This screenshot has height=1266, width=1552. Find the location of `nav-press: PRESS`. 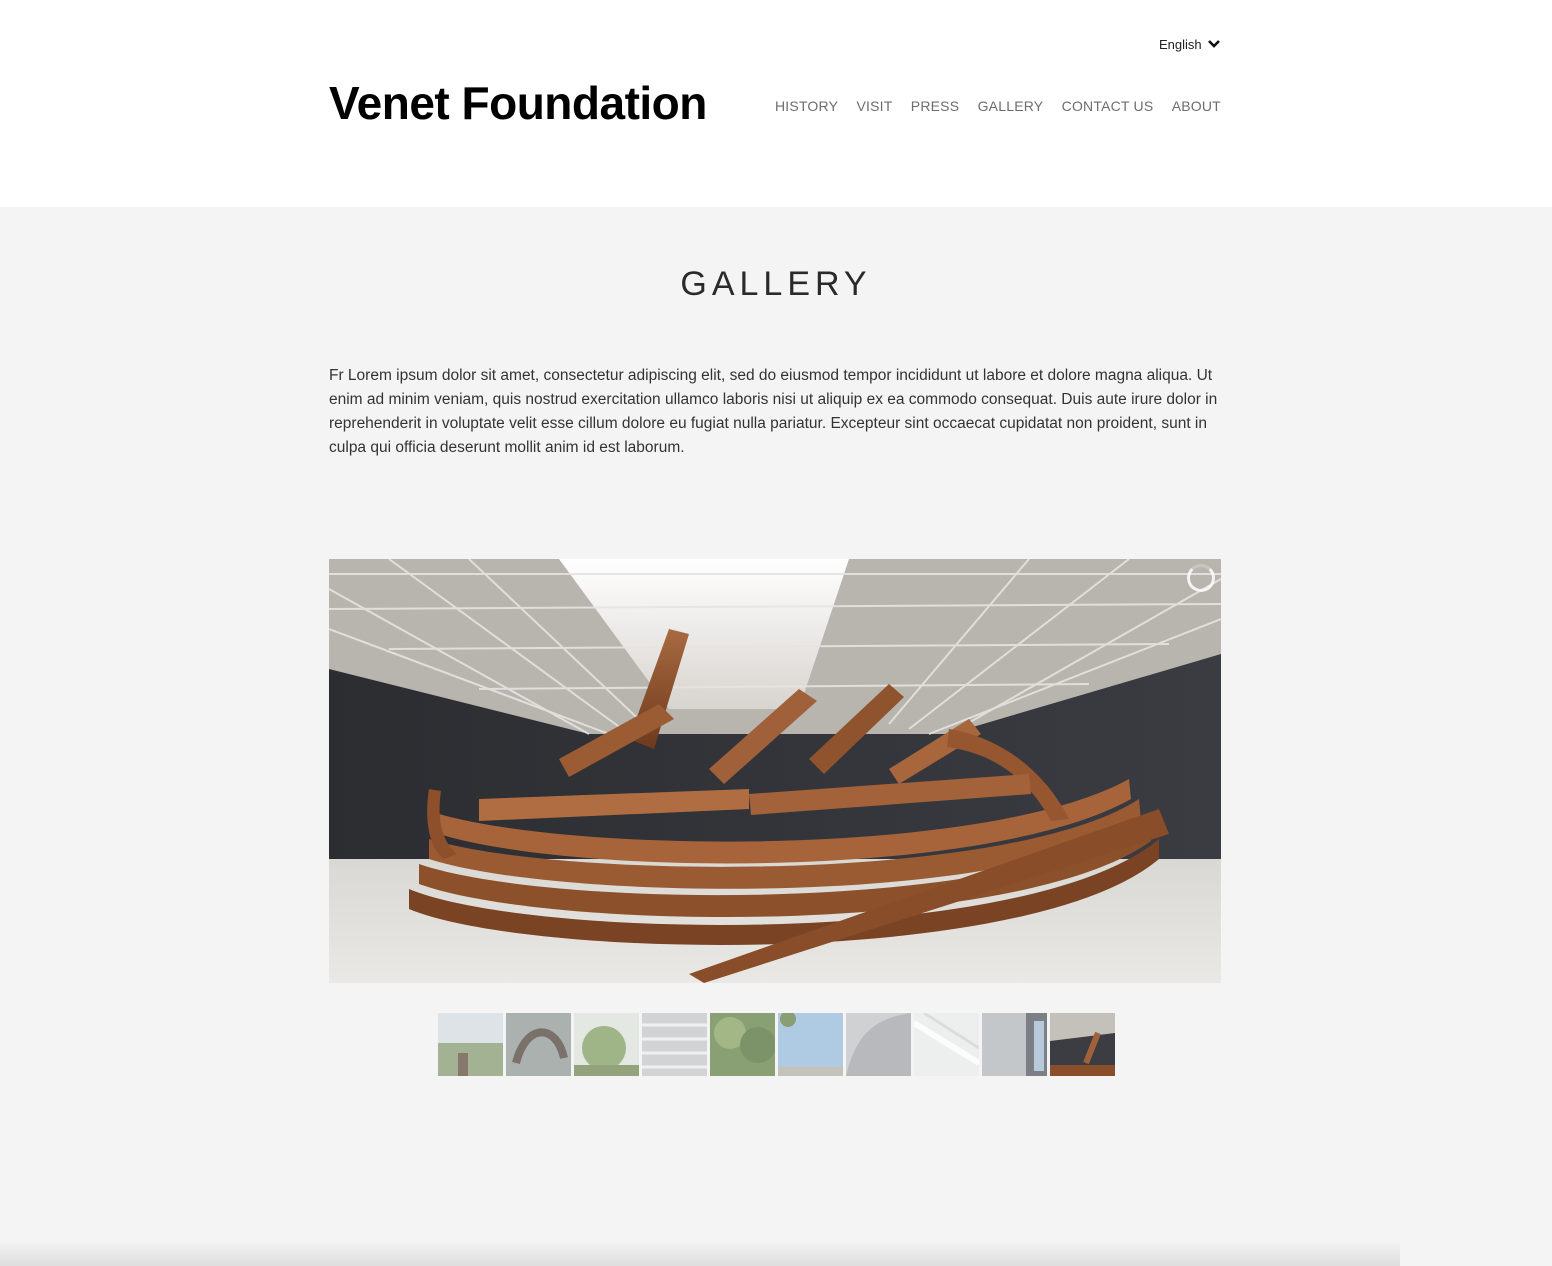

nav-press: PRESS is located at coordinates (935, 106).